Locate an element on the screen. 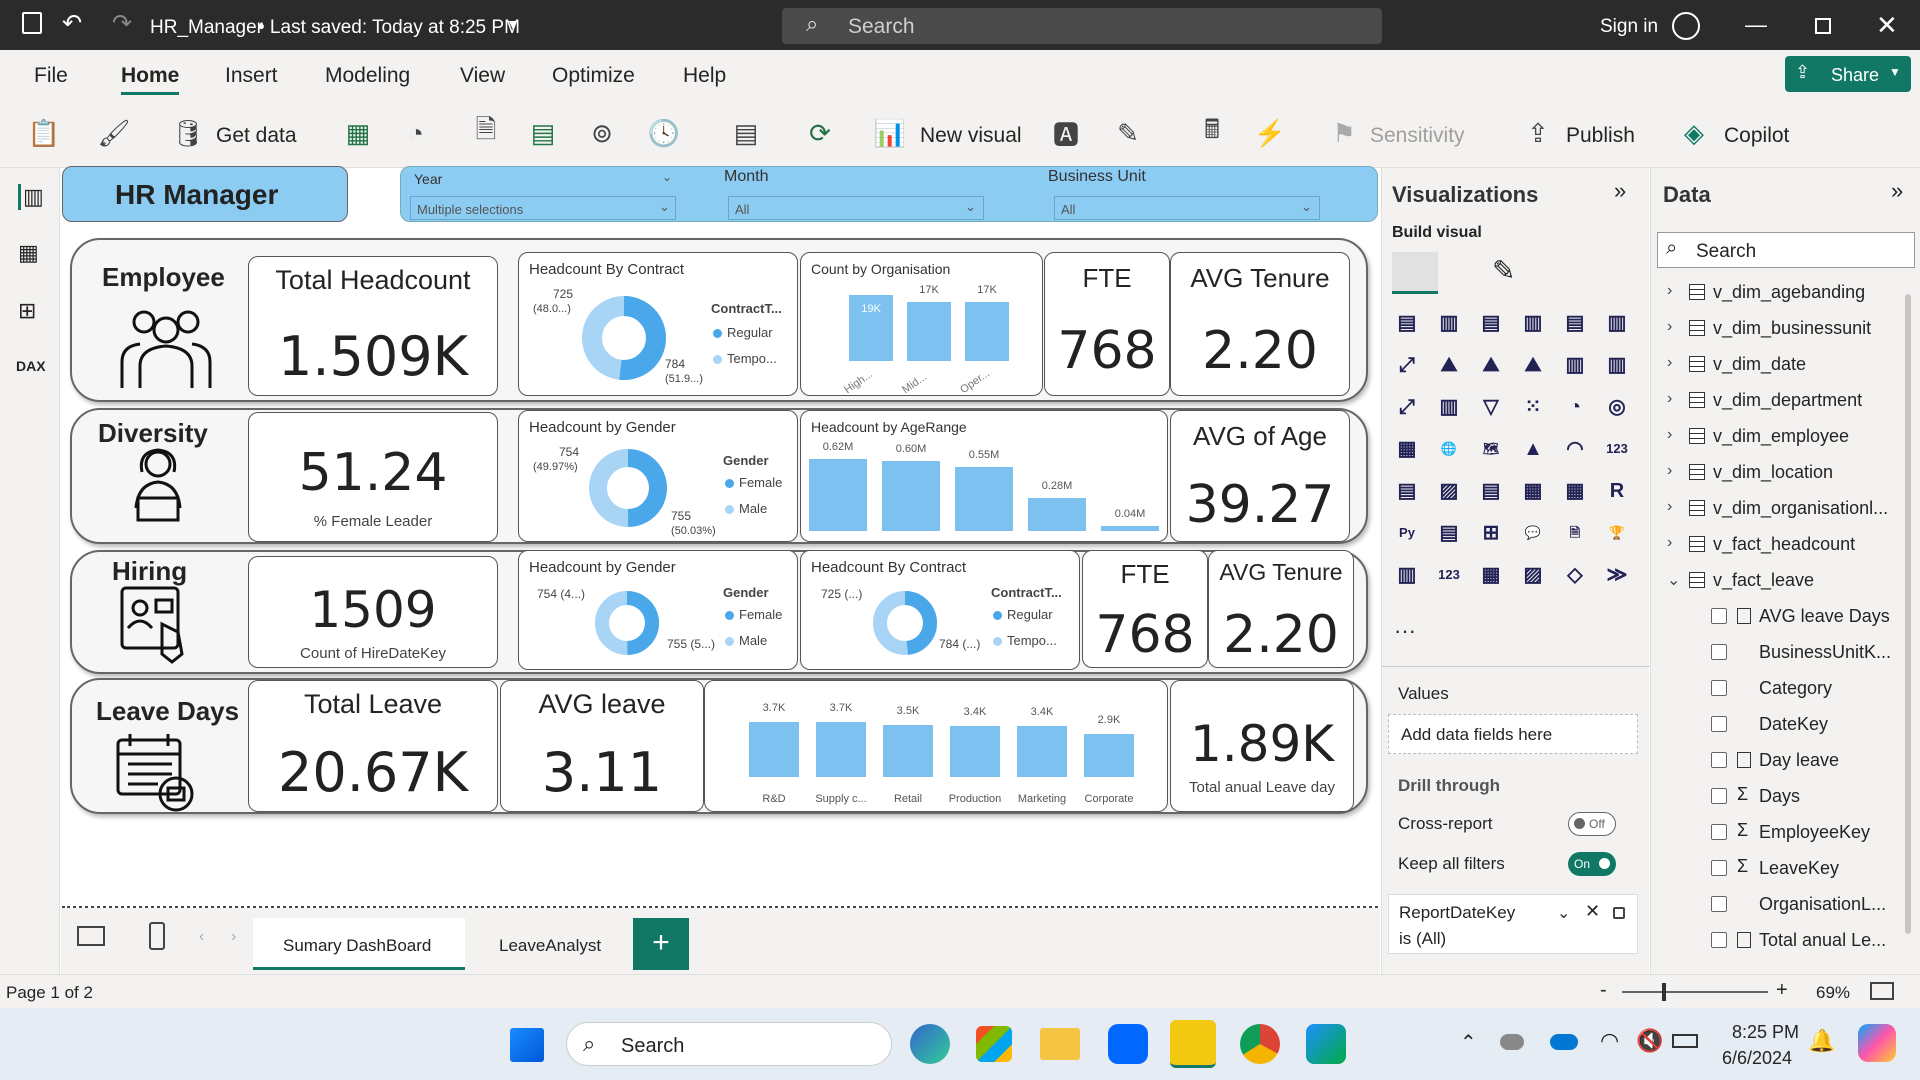 The image size is (1920, 1080). format-painter-icon: 🖌 is located at coordinates (114, 133).